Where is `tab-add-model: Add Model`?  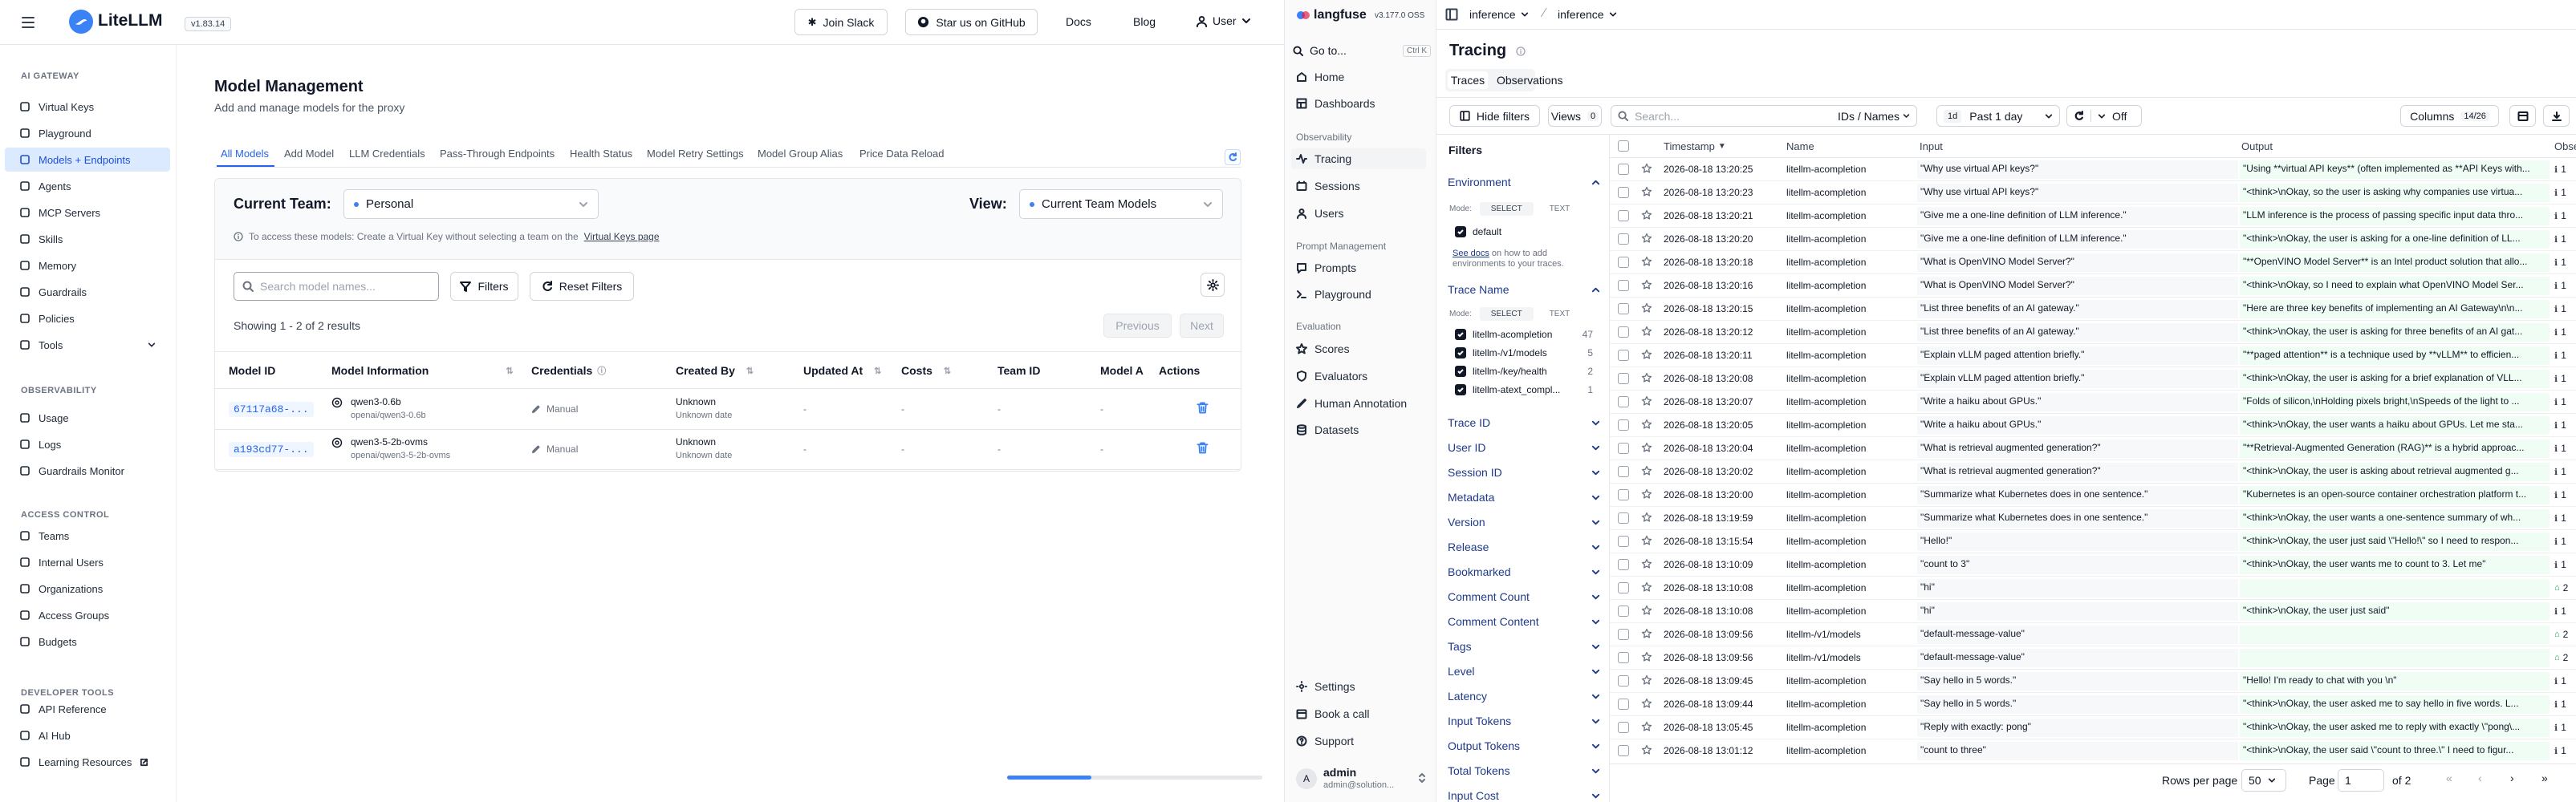
tab-add-model: Add Model is located at coordinates (309, 154).